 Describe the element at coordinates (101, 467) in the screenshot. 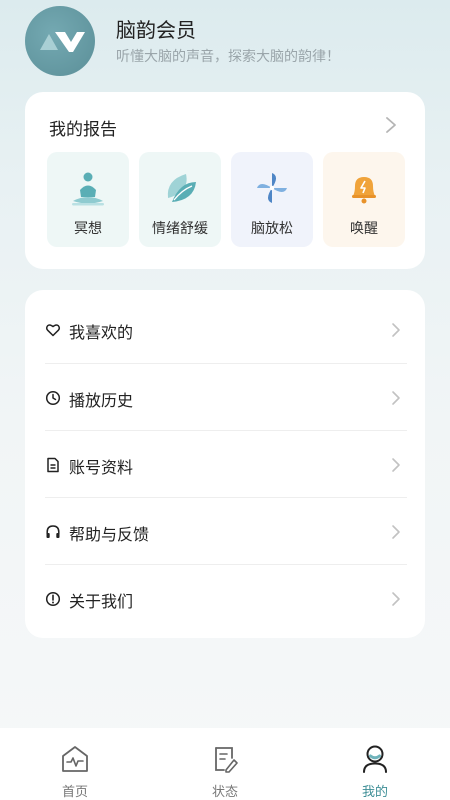

I see `menu-item-label: 账号资料` at that location.